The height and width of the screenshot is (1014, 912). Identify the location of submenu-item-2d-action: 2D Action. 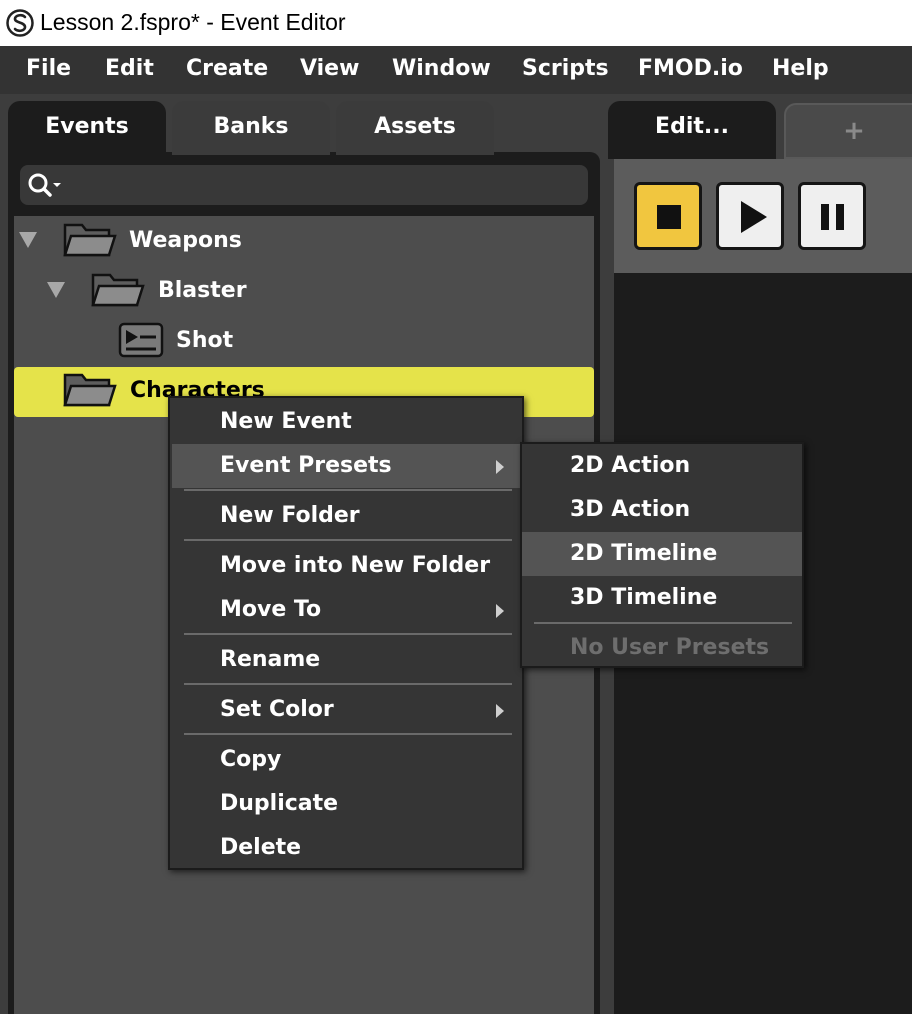
(662, 466).